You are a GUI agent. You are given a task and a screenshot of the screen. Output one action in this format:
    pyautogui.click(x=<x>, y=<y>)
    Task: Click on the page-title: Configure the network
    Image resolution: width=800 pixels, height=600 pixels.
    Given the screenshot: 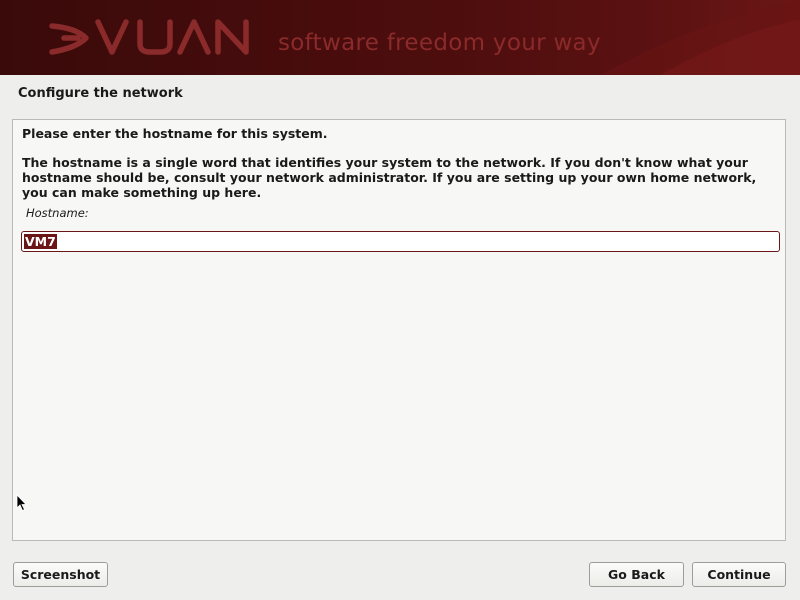 What is the action you would take?
    pyautogui.click(x=100, y=93)
    